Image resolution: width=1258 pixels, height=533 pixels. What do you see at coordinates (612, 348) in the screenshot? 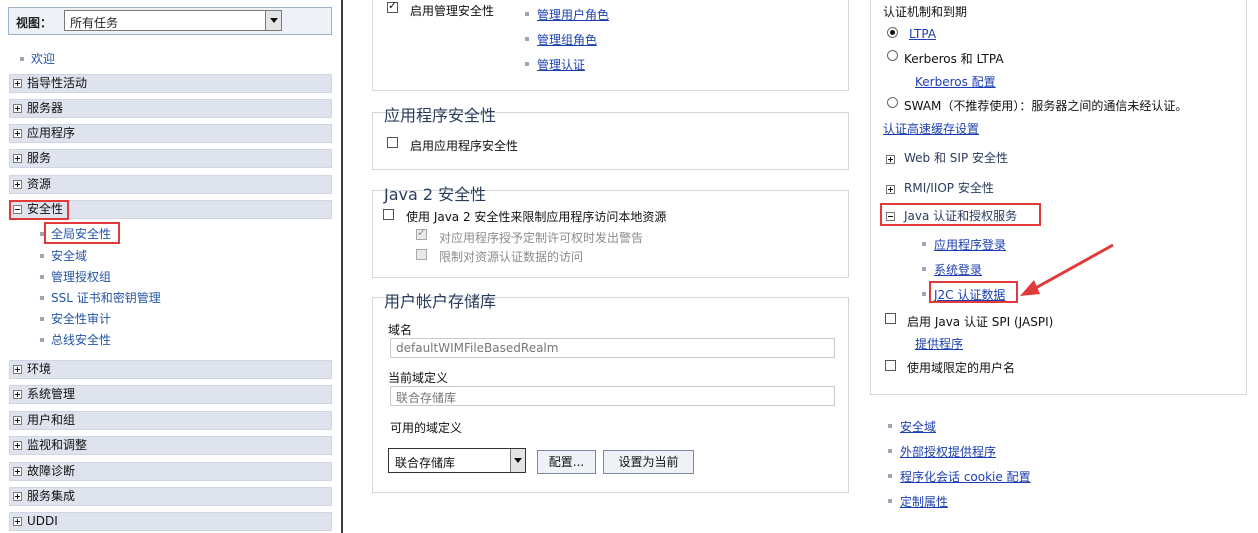
I see `realm-name-field: defaultWIMFileBasedRealm` at bounding box center [612, 348].